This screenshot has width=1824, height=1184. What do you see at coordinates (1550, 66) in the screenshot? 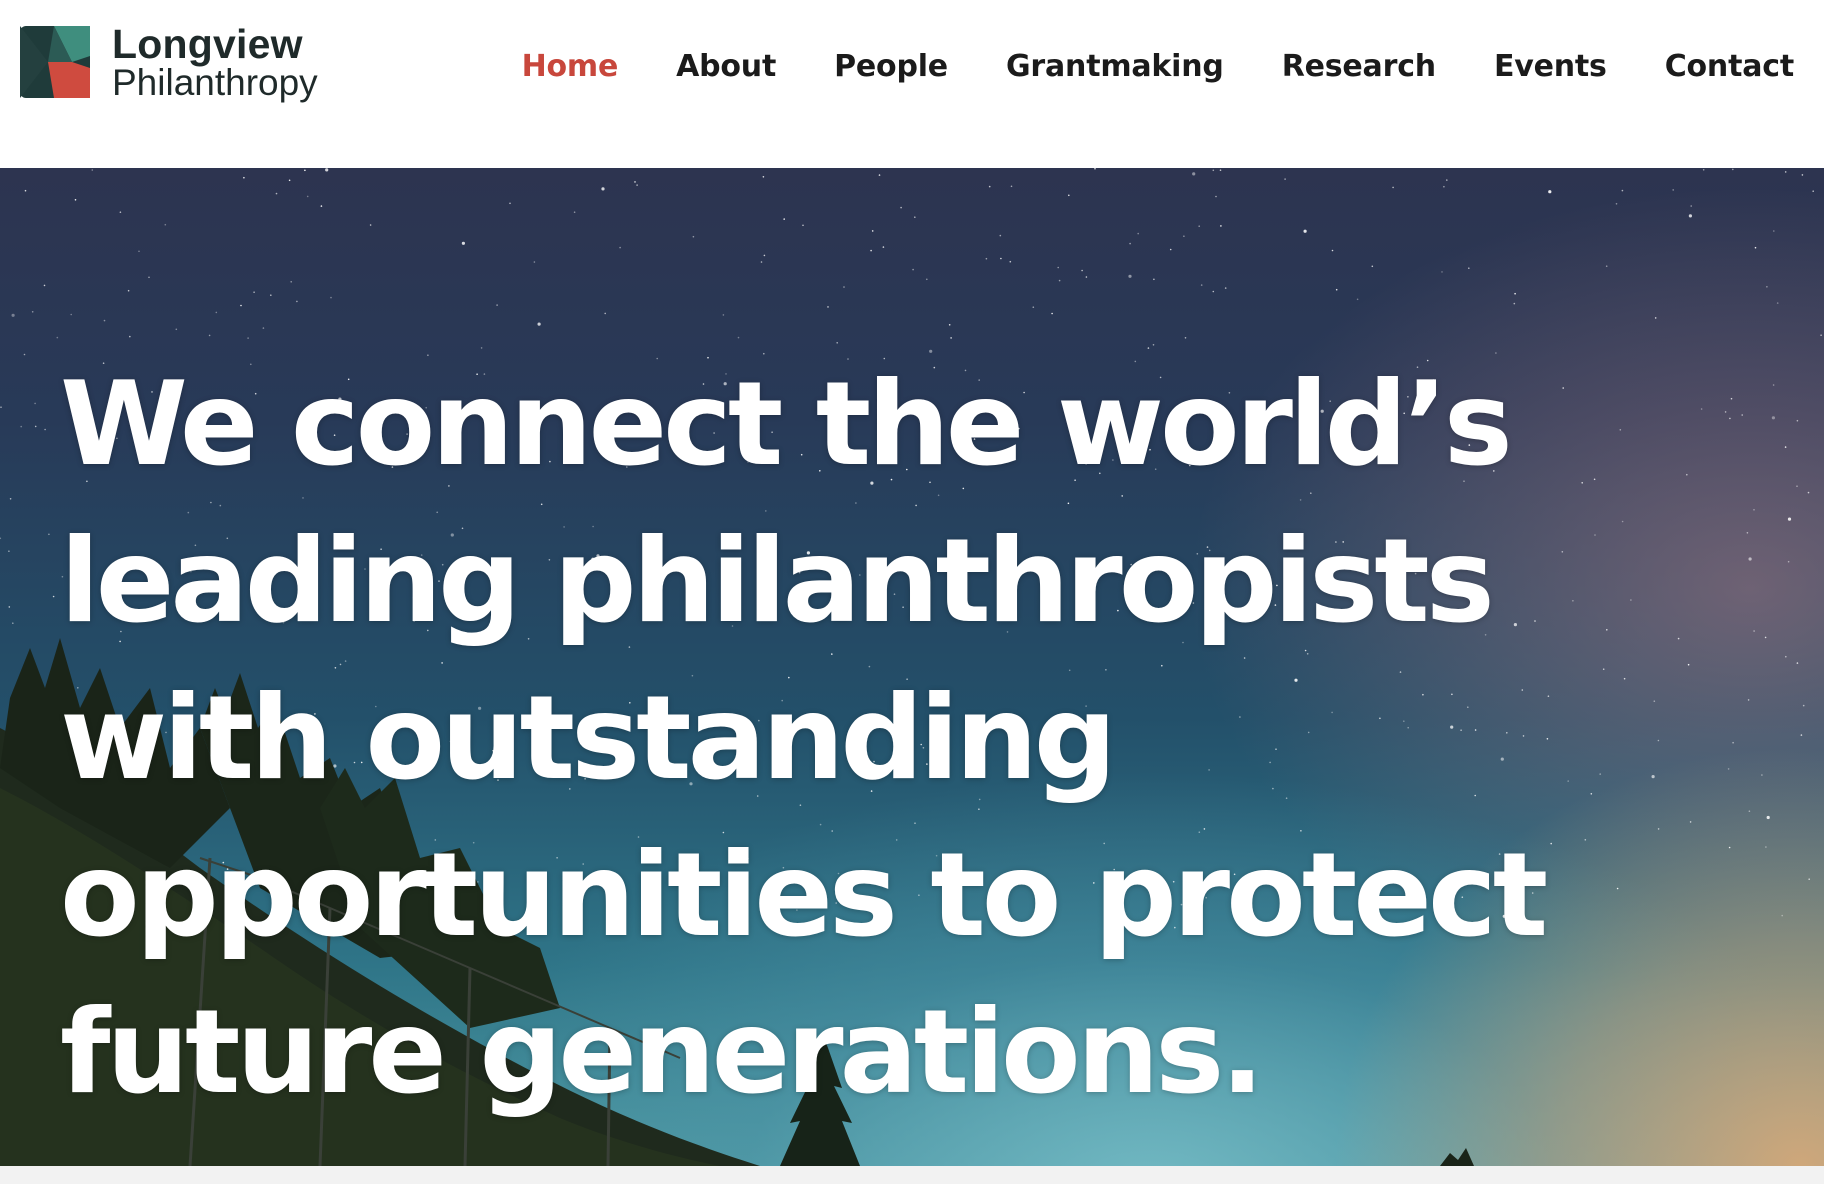
I see `nav-events: Events` at bounding box center [1550, 66].